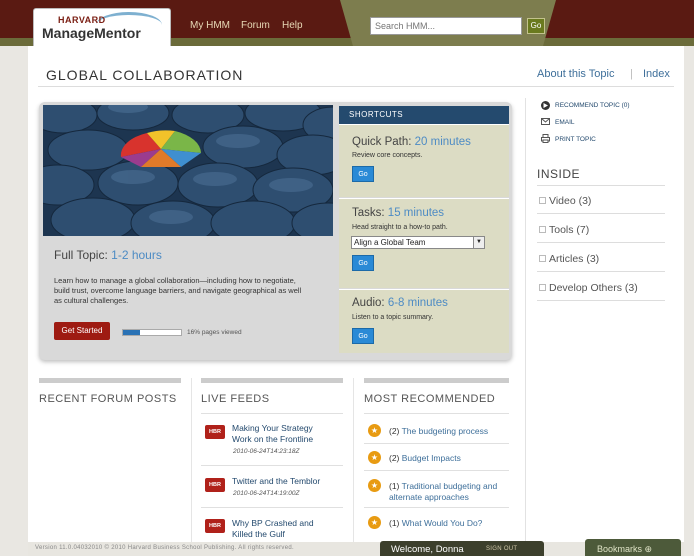 Image resolution: width=694 pixels, height=556 pixels. I want to click on audio-title: Audio: 6-8 minutes, so click(400, 303).